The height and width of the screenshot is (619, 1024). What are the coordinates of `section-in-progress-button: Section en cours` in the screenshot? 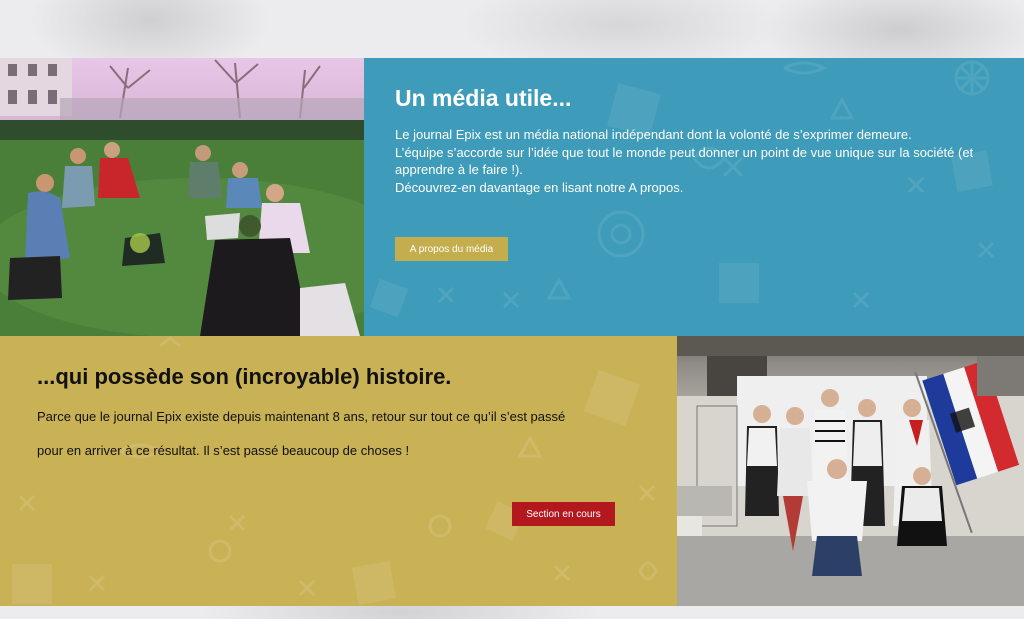 It's located at (563, 514).